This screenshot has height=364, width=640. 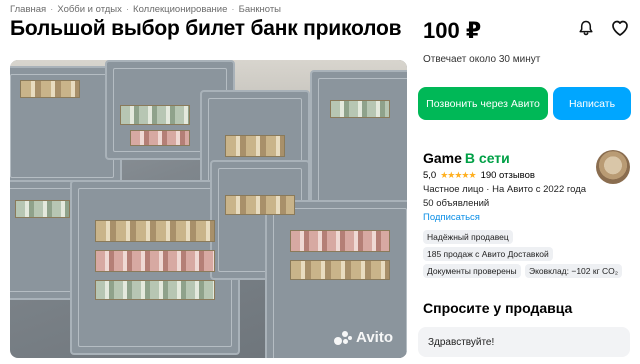 I want to click on rating-value: 5,0, so click(x=430, y=175).